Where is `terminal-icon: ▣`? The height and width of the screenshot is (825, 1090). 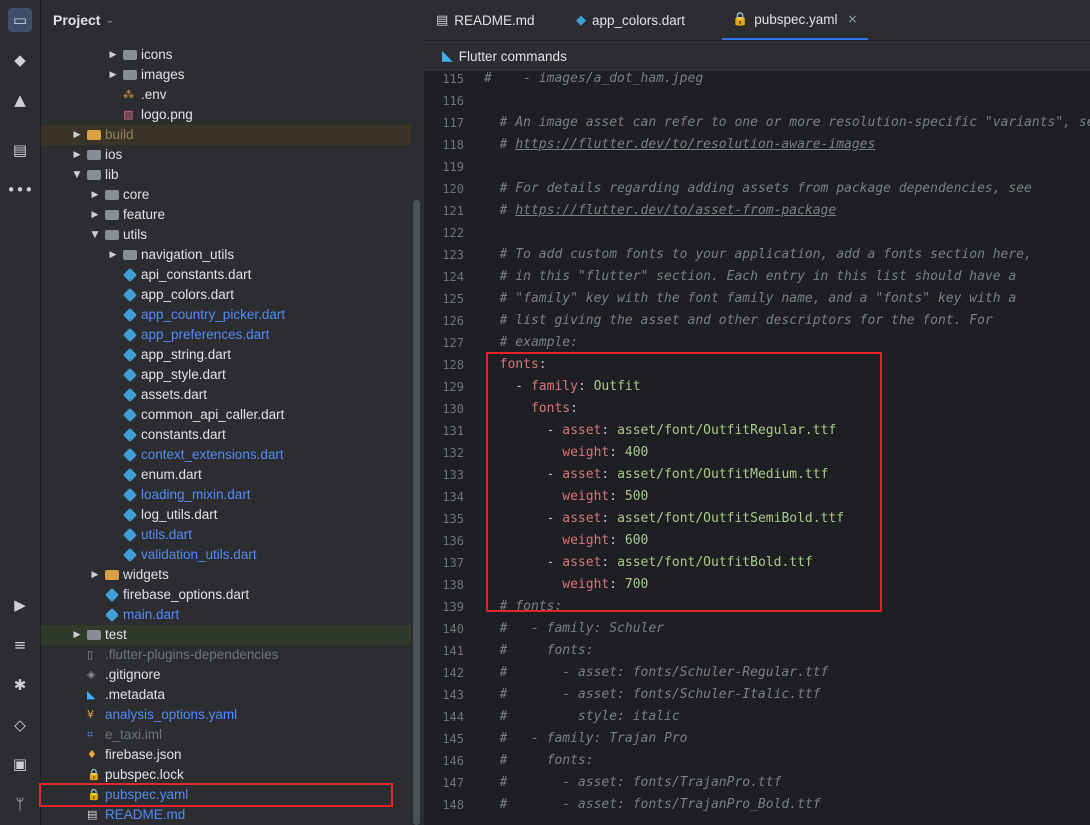 terminal-icon: ▣ is located at coordinates (20, 764).